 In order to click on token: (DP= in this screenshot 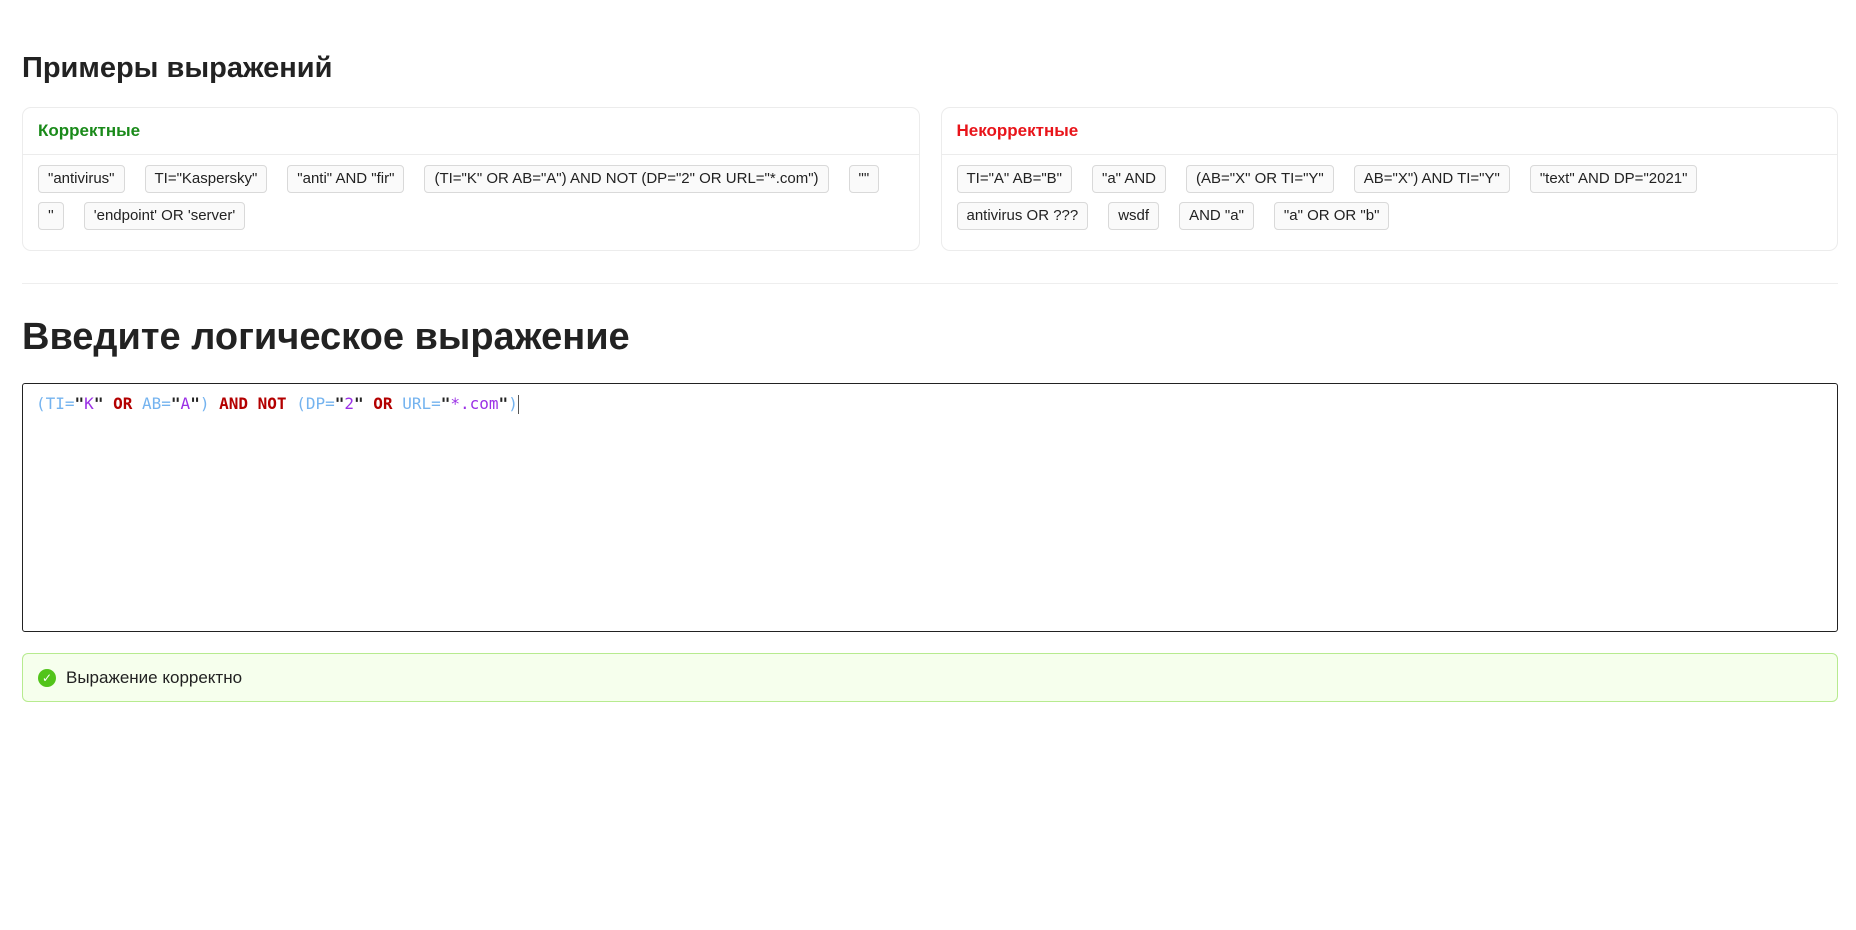, I will do `click(315, 403)`.